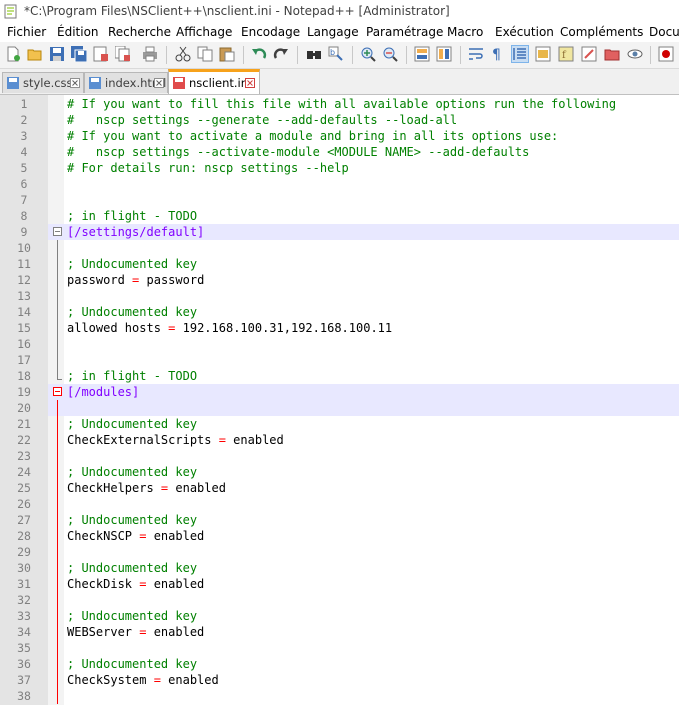 This screenshot has height=705, width=679. What do you see at coordinates (101, 54) in the screenshot?
I see `close-icon` at bounding box center [101, 54].